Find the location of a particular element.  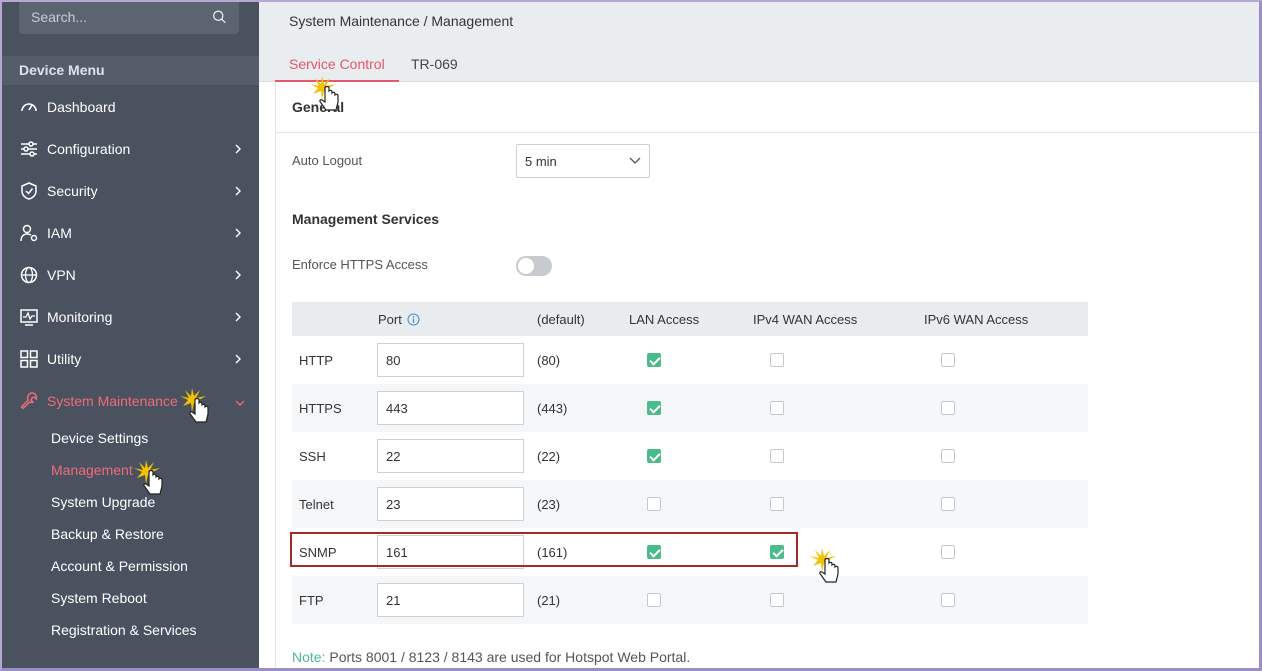

table-row: SSH (22) is located at coordinates (690, 456).